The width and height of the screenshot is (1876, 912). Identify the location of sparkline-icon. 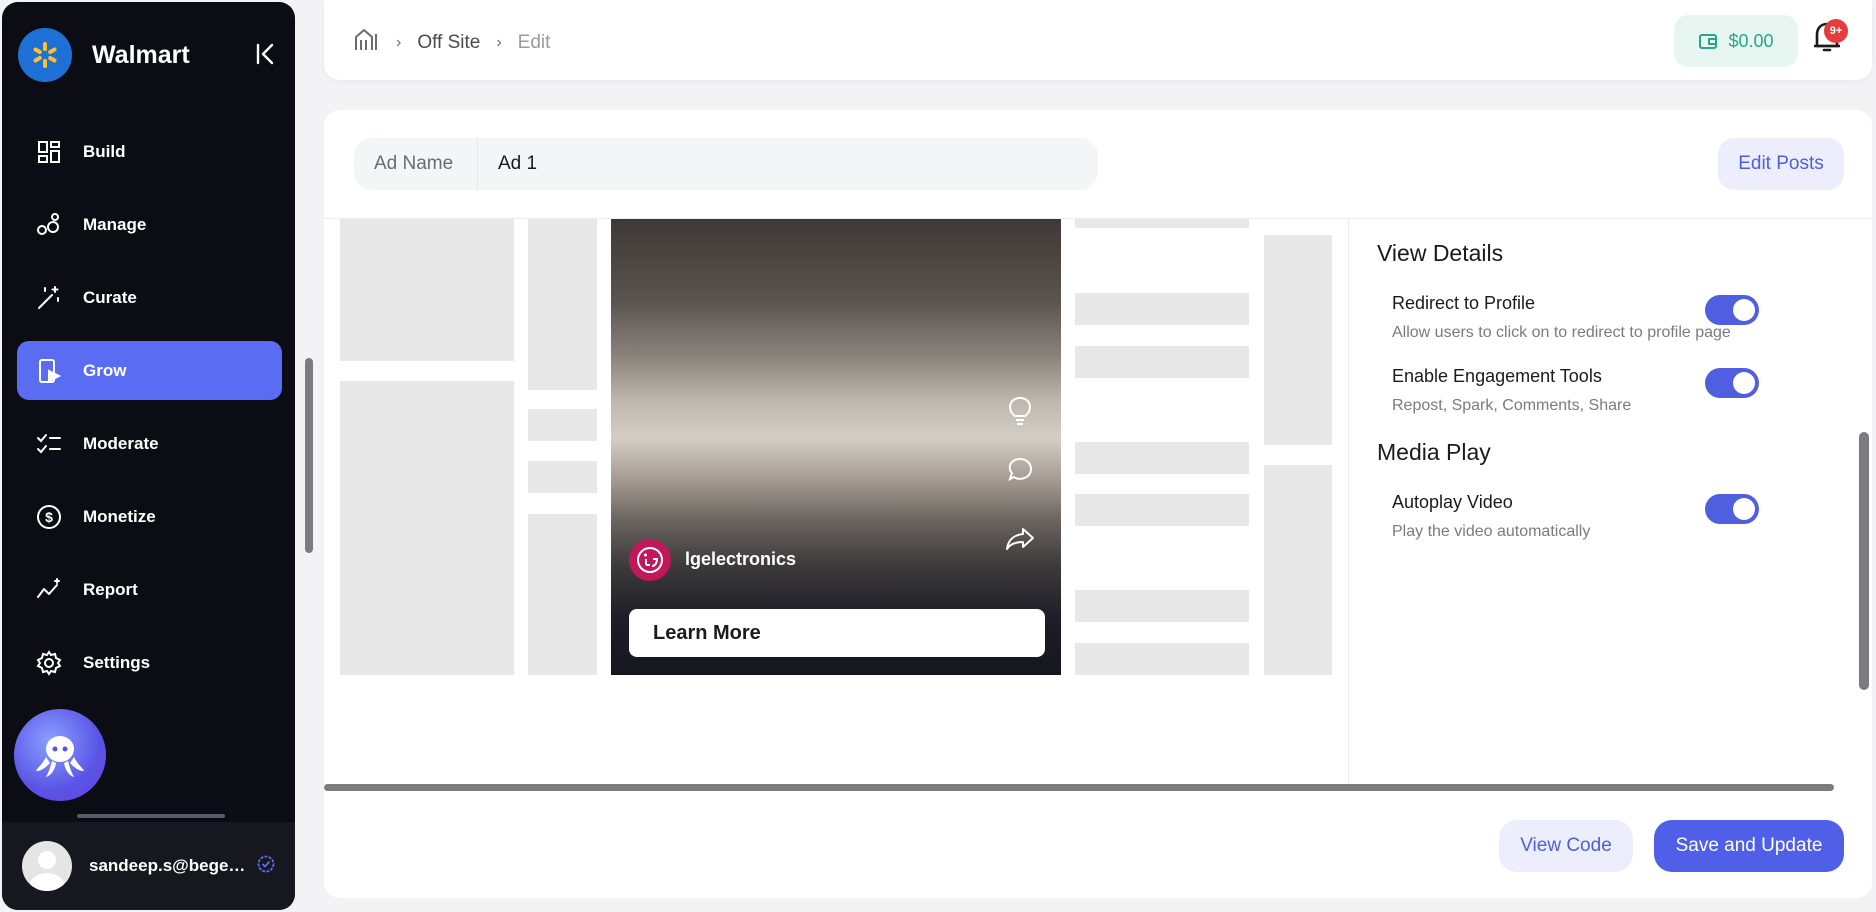
(49, 590).